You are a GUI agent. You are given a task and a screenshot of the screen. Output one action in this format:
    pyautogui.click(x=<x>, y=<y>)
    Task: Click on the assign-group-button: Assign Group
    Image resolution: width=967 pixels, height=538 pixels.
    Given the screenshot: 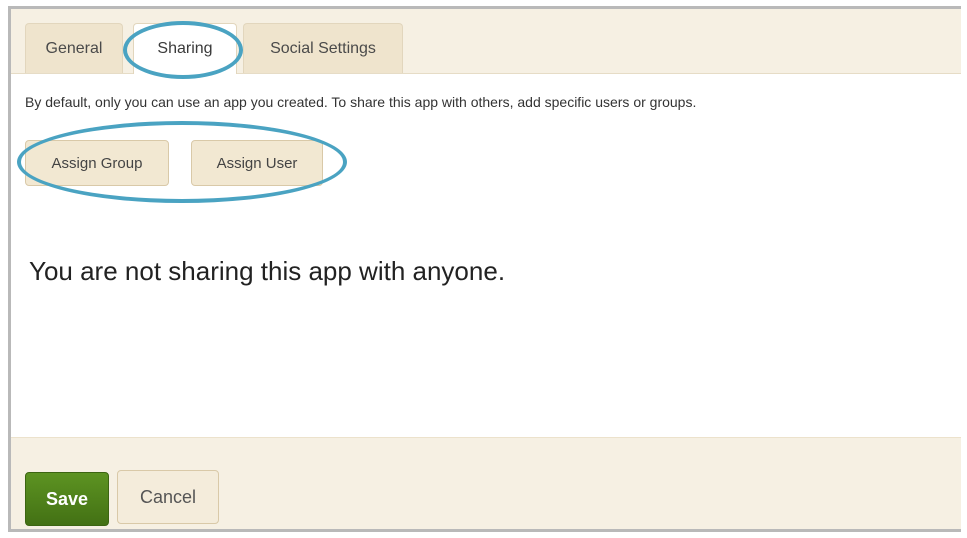 What is the action you would take?
    pyautogui.click(x=97, y=163)
    